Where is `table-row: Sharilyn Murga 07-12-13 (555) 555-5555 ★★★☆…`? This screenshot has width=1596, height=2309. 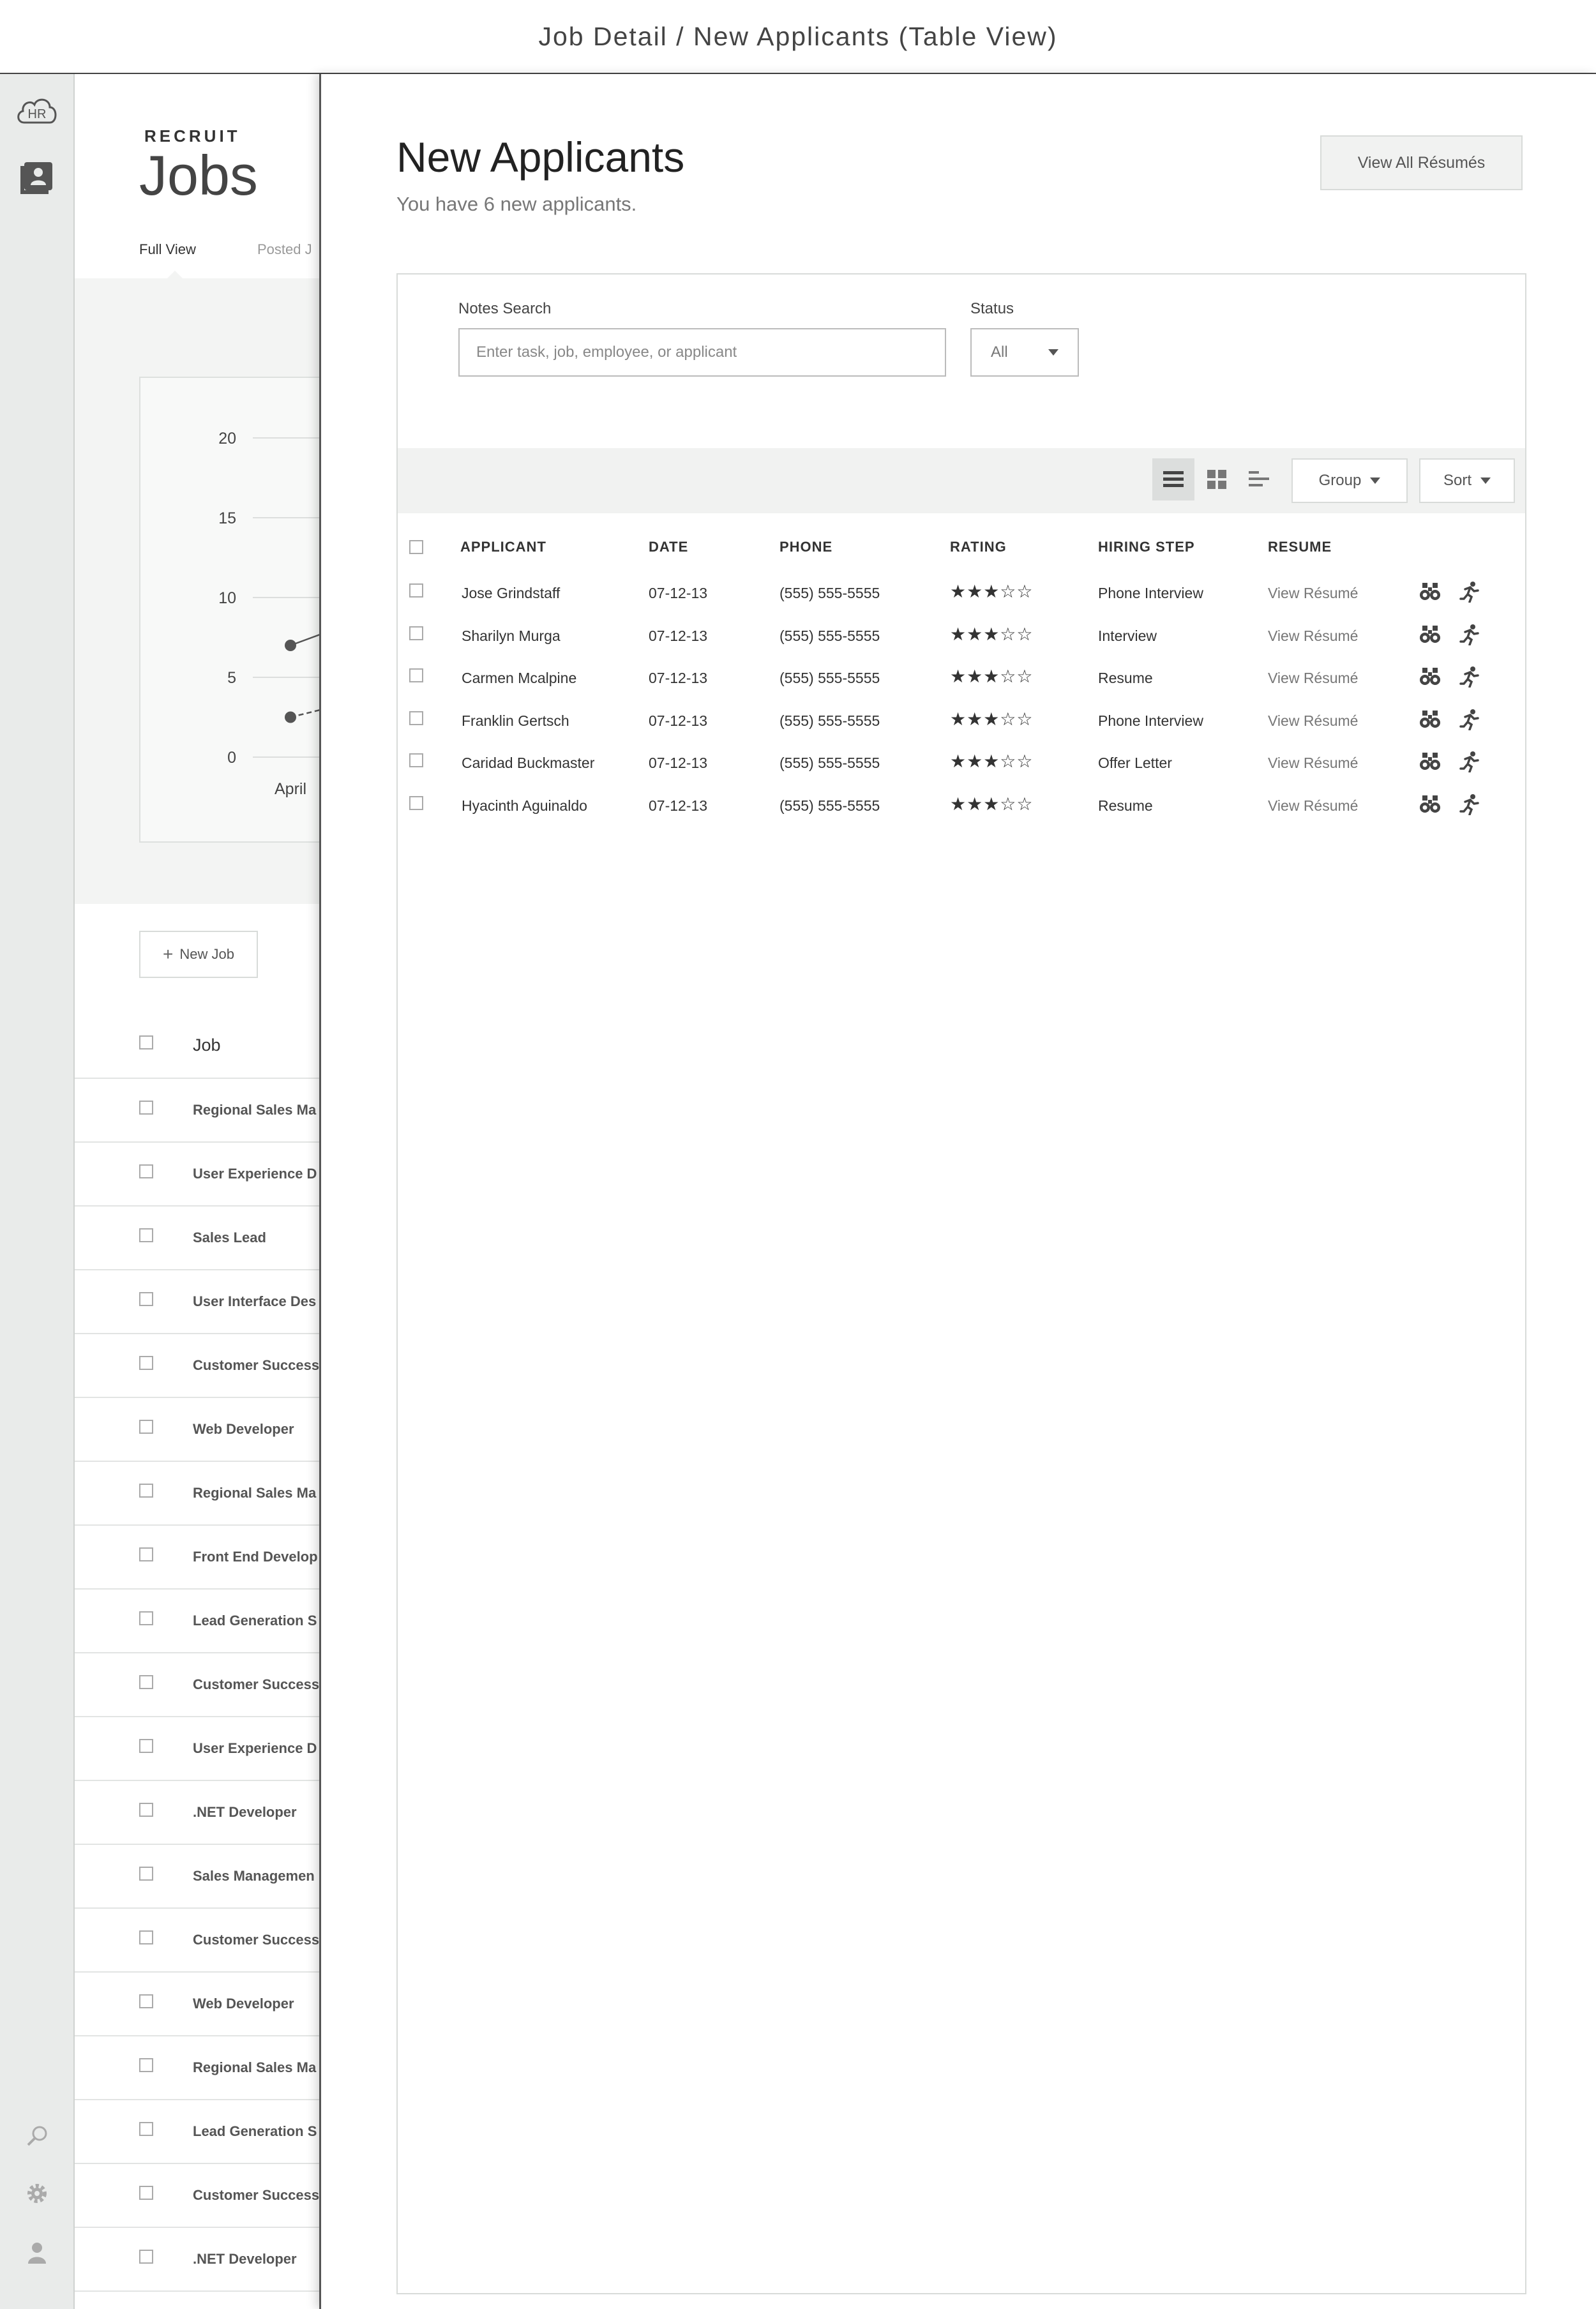 table-row: Sharilyn Murga 07-12-13 (555) 555-5555 ★★★☆… is located at coordinates (961, 636).